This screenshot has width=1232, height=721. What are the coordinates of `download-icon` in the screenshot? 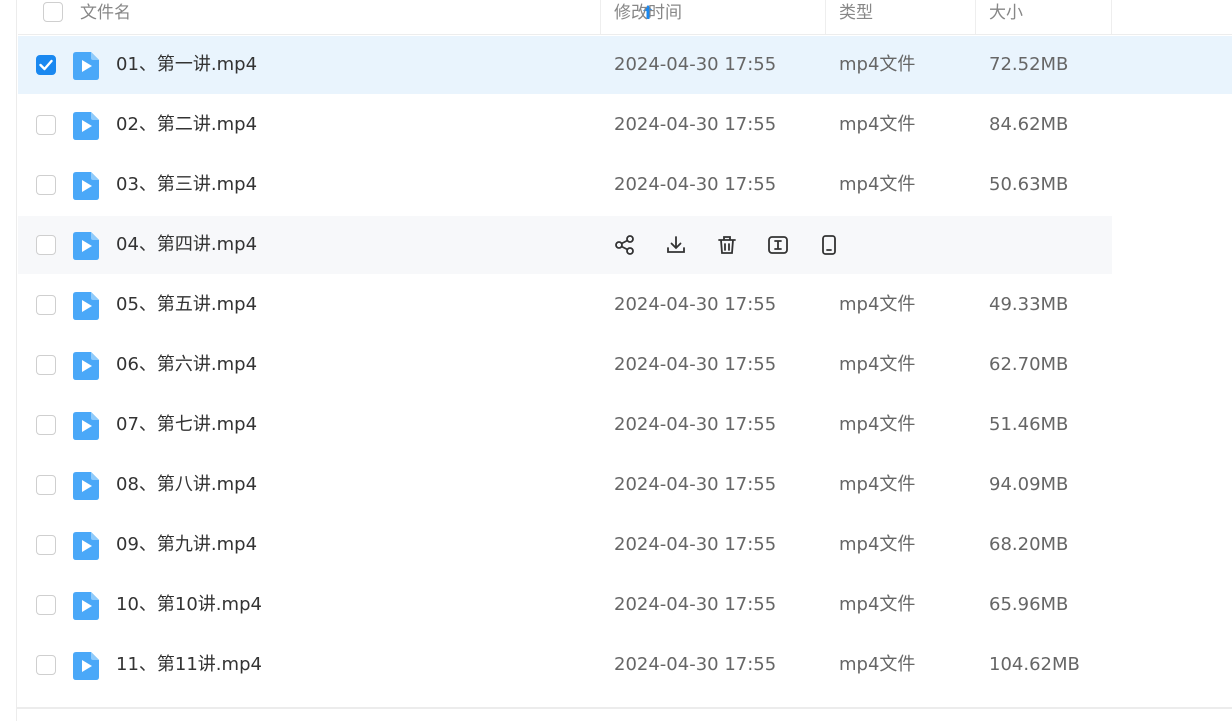 It's located at (676, 245).